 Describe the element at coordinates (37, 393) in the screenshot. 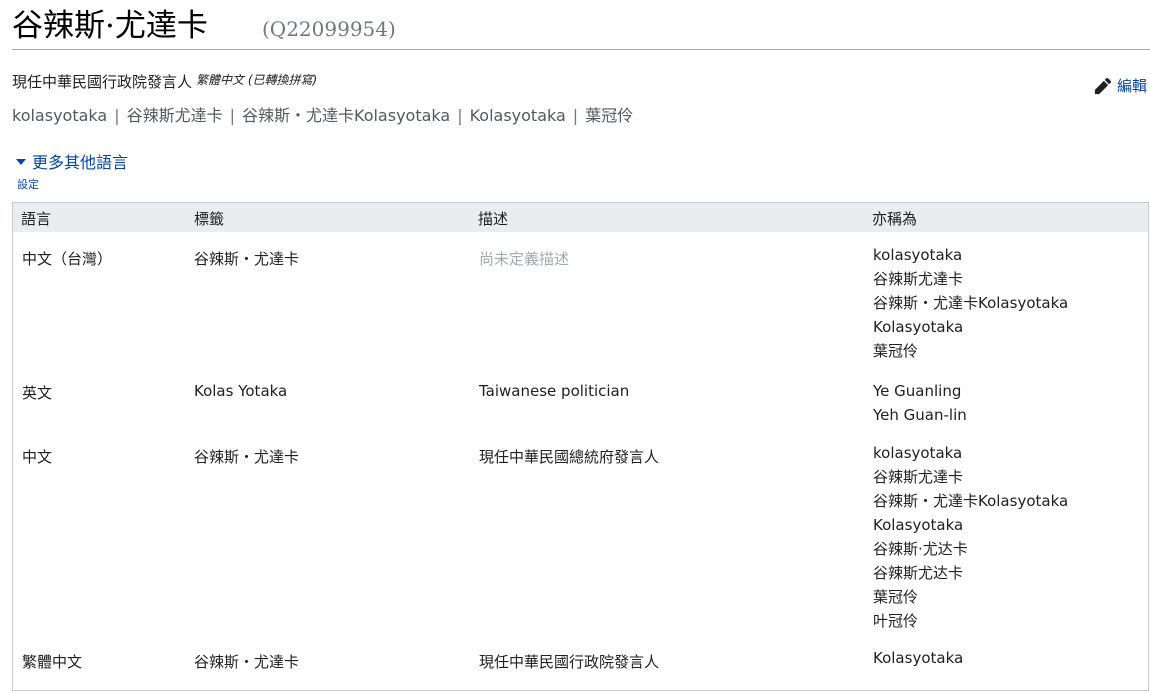

I see `row-language: 英文` at that location.